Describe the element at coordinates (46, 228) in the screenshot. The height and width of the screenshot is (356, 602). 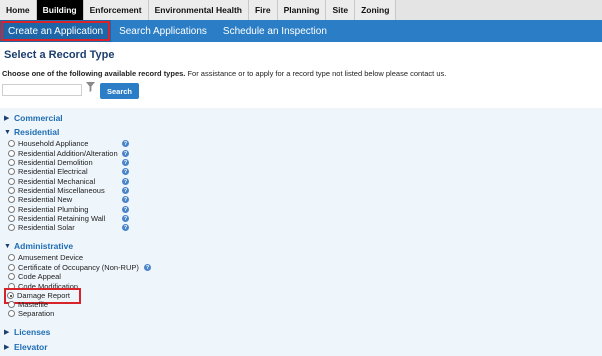
I see `item-label: Residential Solar` at that location.